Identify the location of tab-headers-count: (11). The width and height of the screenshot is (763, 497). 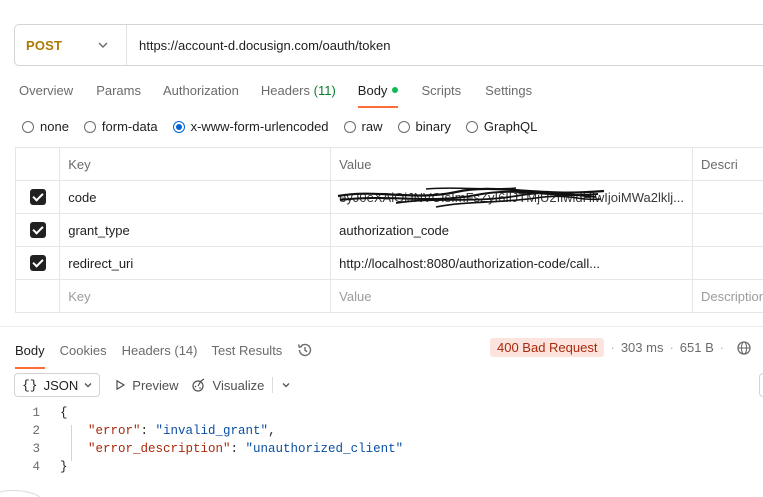
(324, 90).